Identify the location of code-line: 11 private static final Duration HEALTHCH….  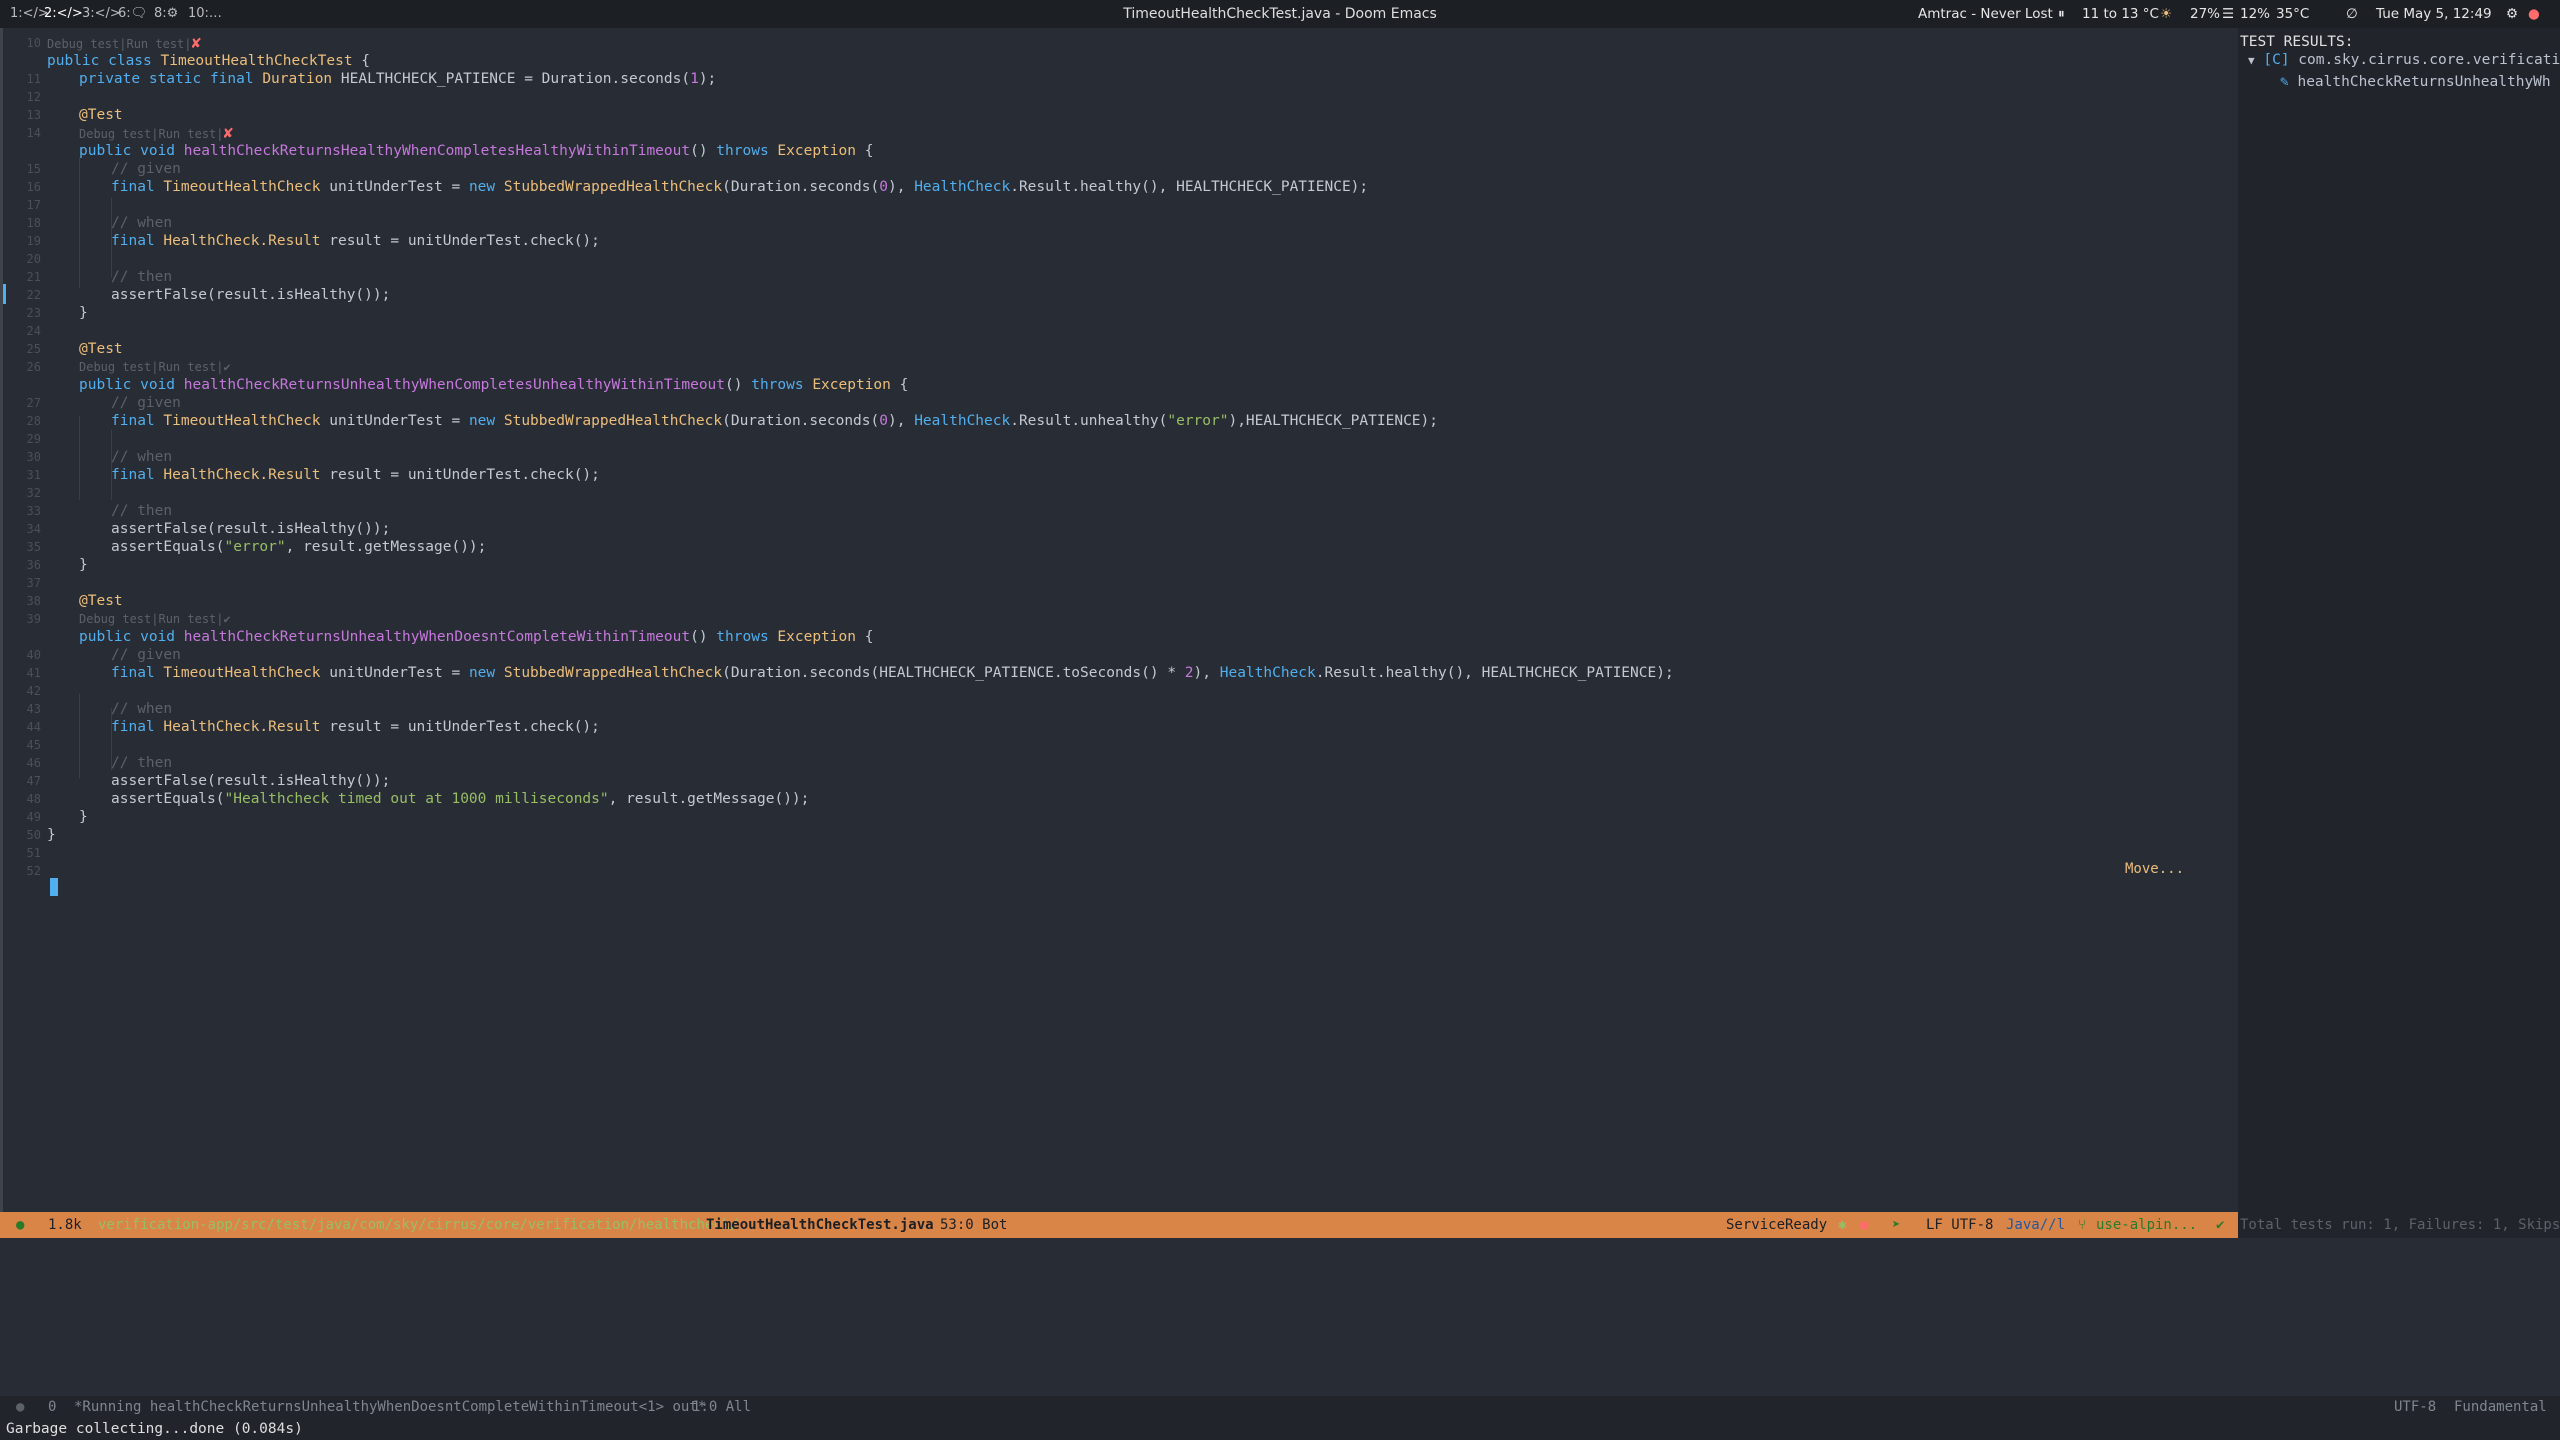
(1120, 79).